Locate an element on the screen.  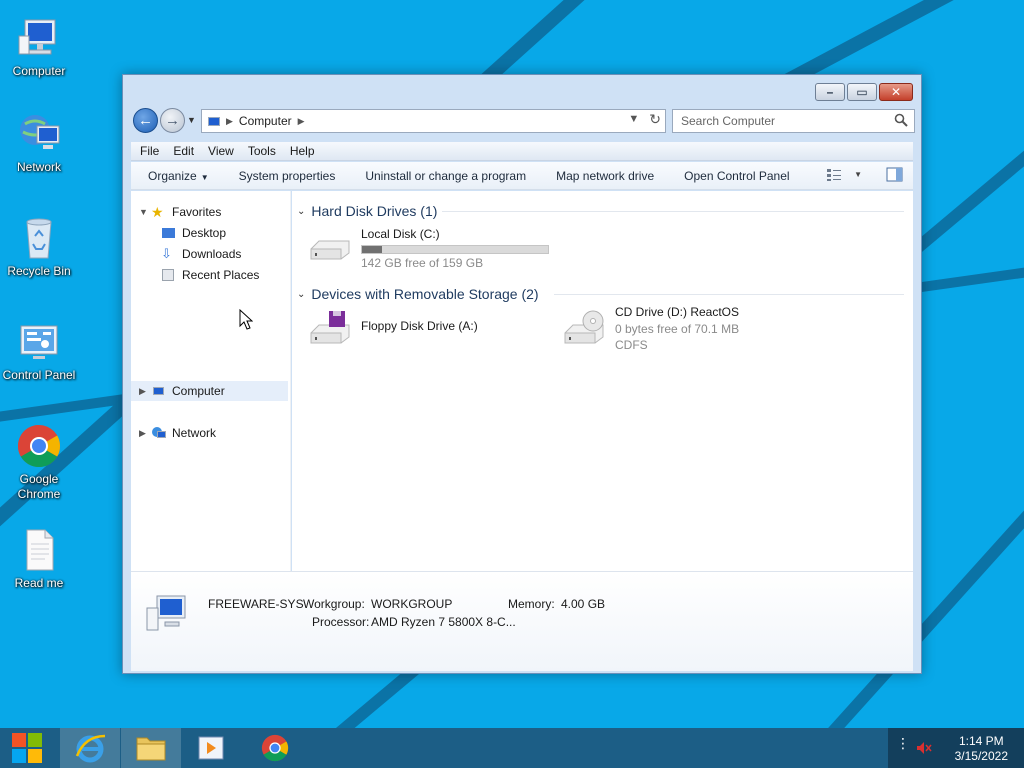
drive-c-usage-fill is located at coordinates (372, 249).